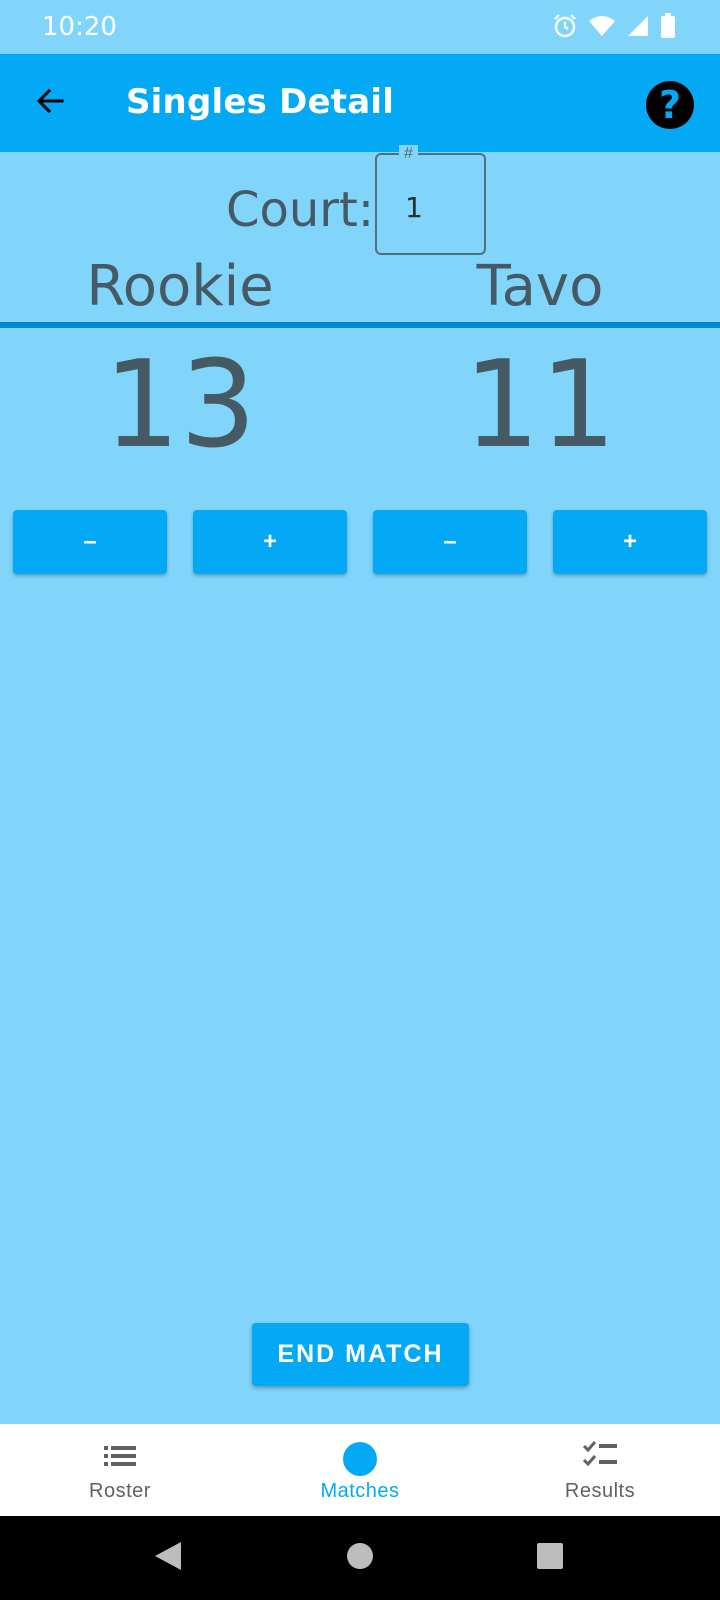 The height and width of the screenshot is (1600, 720). I want to click on nav-label-matches: Matches, so click(360, 1491).